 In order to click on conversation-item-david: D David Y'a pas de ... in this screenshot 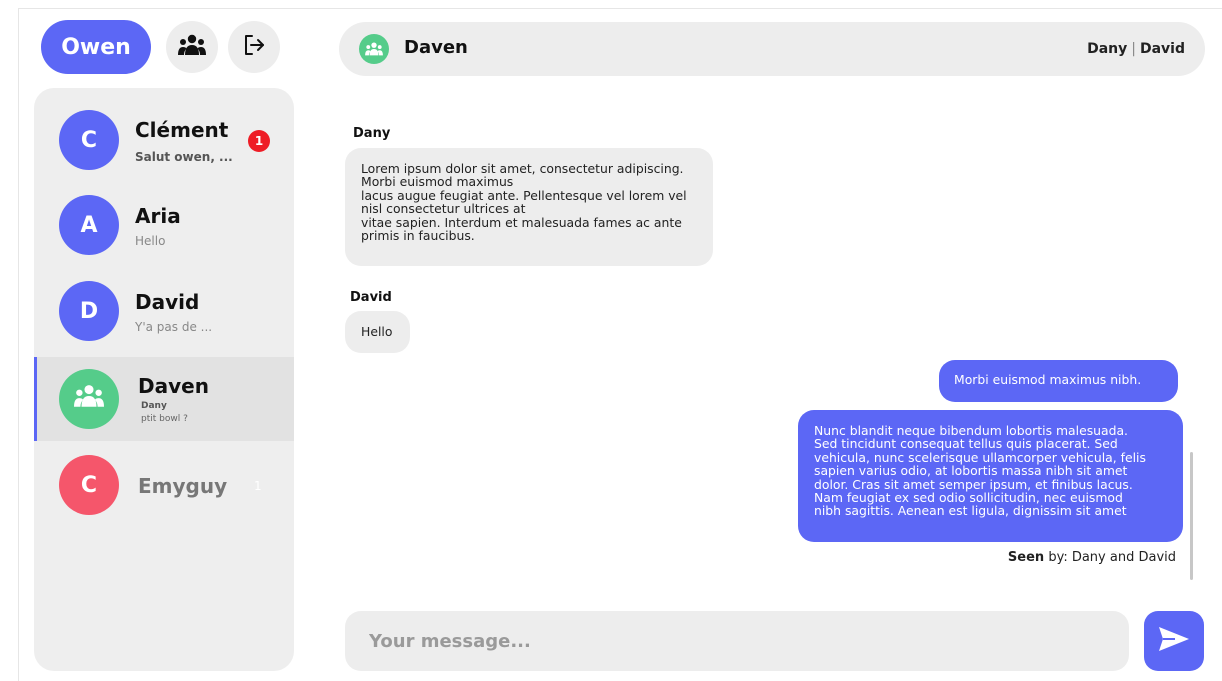, I will do `click(164, 323)`.